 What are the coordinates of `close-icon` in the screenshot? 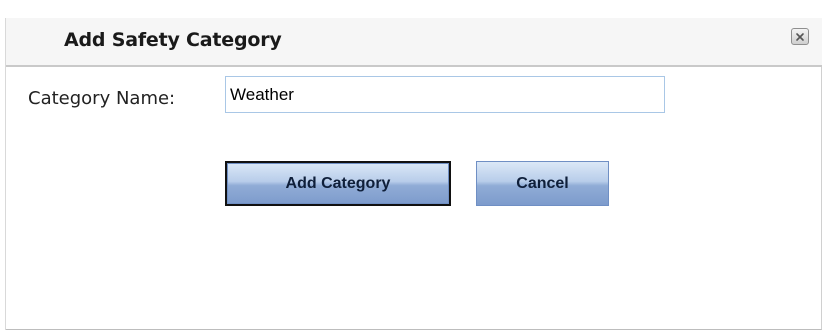 It's located at (800, 37).